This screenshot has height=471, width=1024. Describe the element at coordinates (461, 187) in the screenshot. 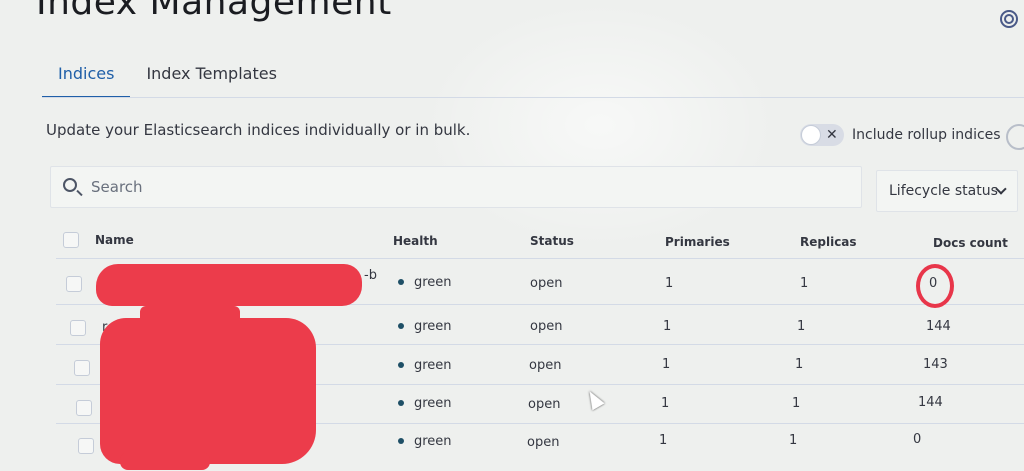

I see `search-input` at that location.